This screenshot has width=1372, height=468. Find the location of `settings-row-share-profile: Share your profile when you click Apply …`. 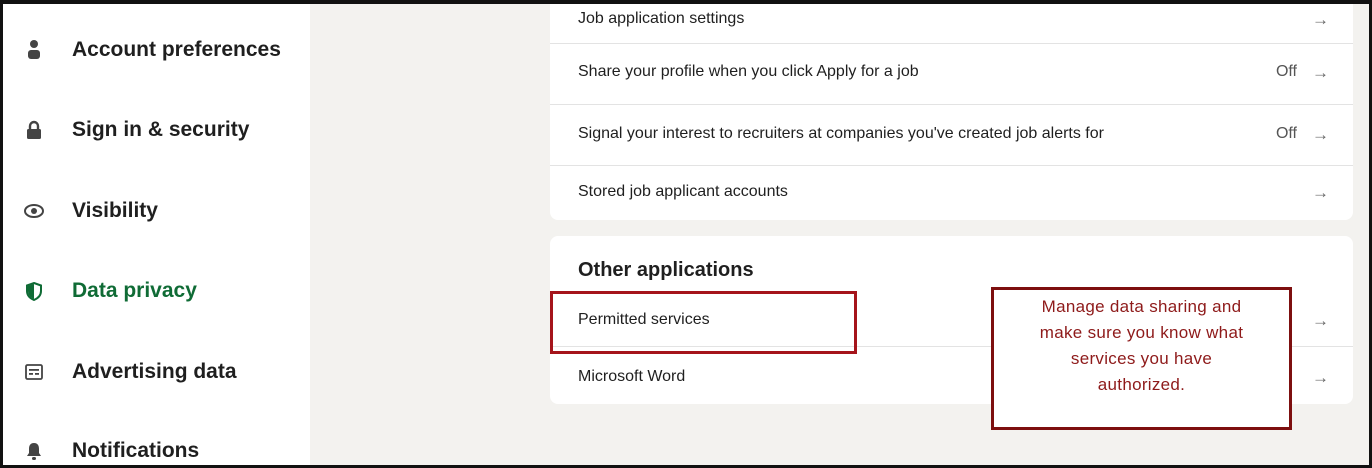

settings-row-share-profile: Share your profile when you click Apply … is located at coordinates (951, 73).